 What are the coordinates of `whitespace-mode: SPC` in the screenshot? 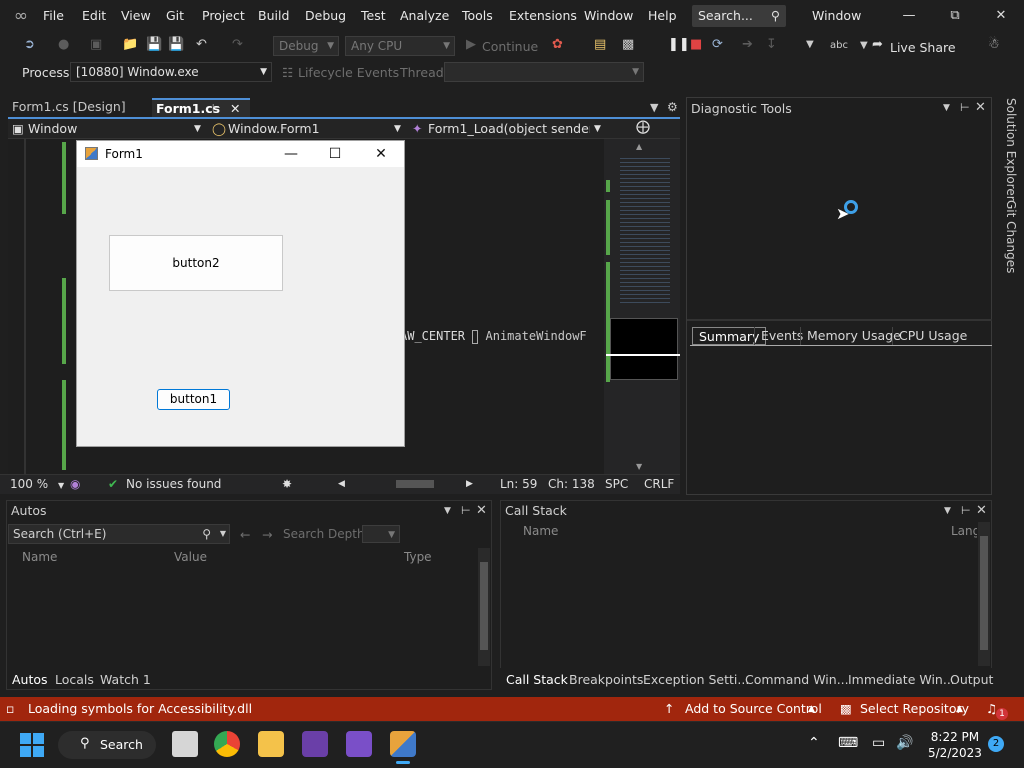 It's located at (616, 484).